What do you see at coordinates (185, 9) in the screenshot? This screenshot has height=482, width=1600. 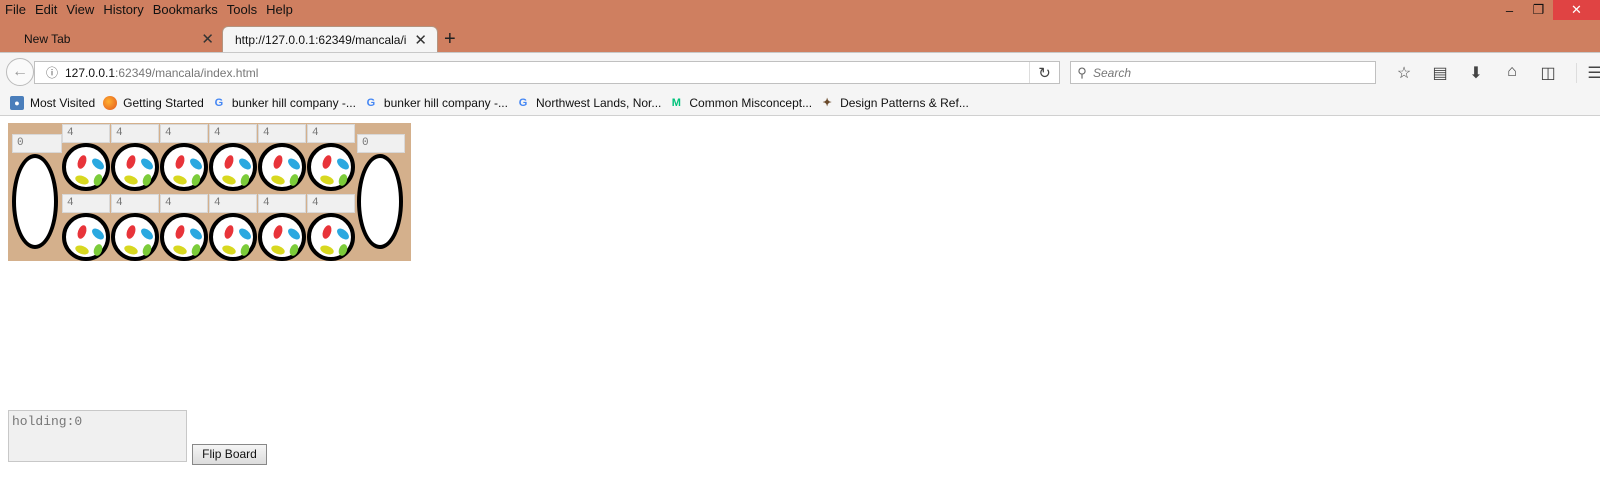 I see `menu-bookmarks: Bookmarks` at bounding box center [185, 9].